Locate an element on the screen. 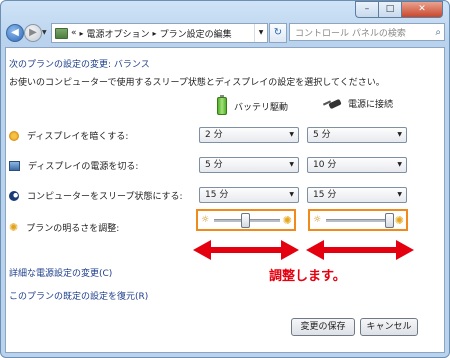 This screenshot has height=358, width=450. restore-defaults-link: このプランの既定の設定を復元(R) is located at coordinates (78, 295).